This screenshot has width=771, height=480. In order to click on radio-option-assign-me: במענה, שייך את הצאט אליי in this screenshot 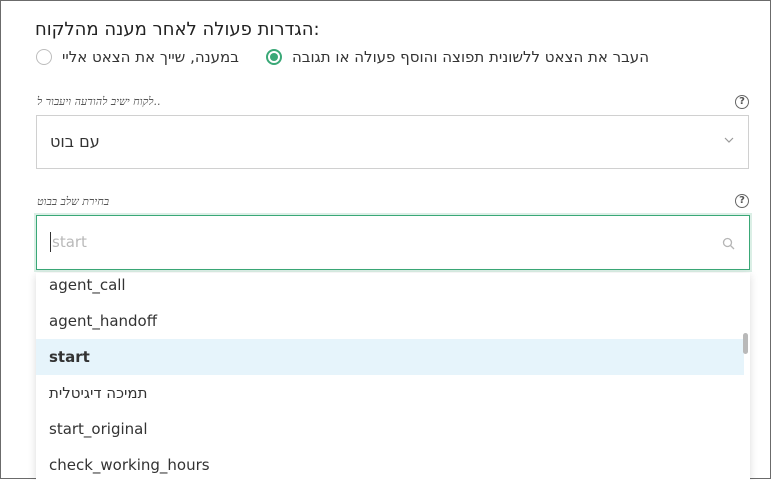, I will do `click(141, 57)`.